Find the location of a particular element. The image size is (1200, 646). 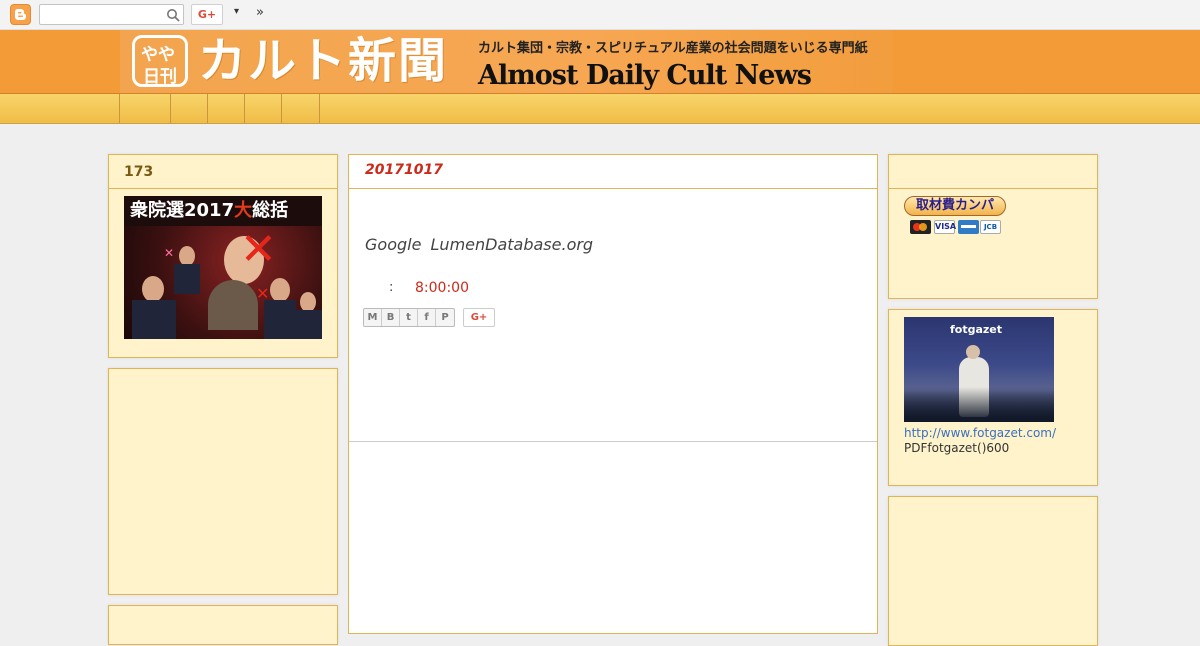

facebook-share-icon: f is located at coordinates (427, 317).